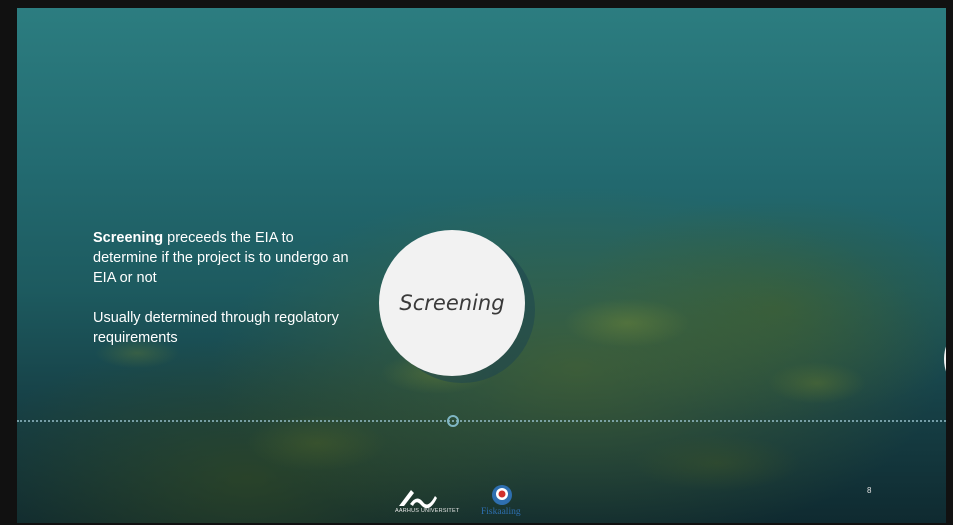 Image resolution: width=953 pixels, height=525 pixels. I want to click on screening-term: Screening, so click(128, 238).